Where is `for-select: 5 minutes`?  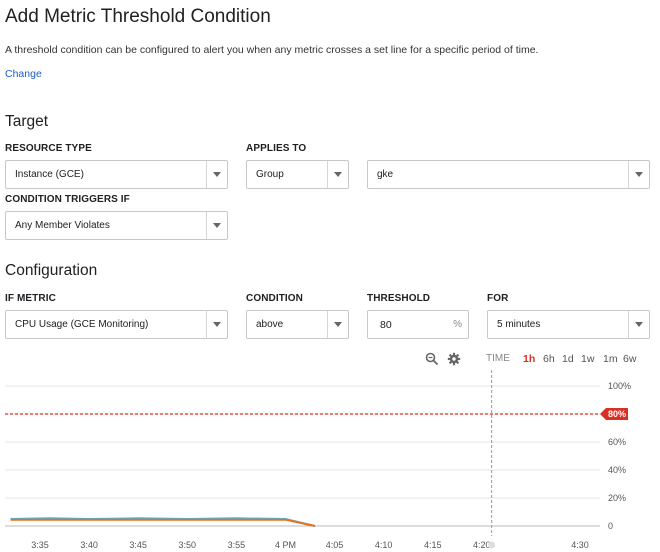
for-select: 5 minutes is located at coordinates (568, 324).